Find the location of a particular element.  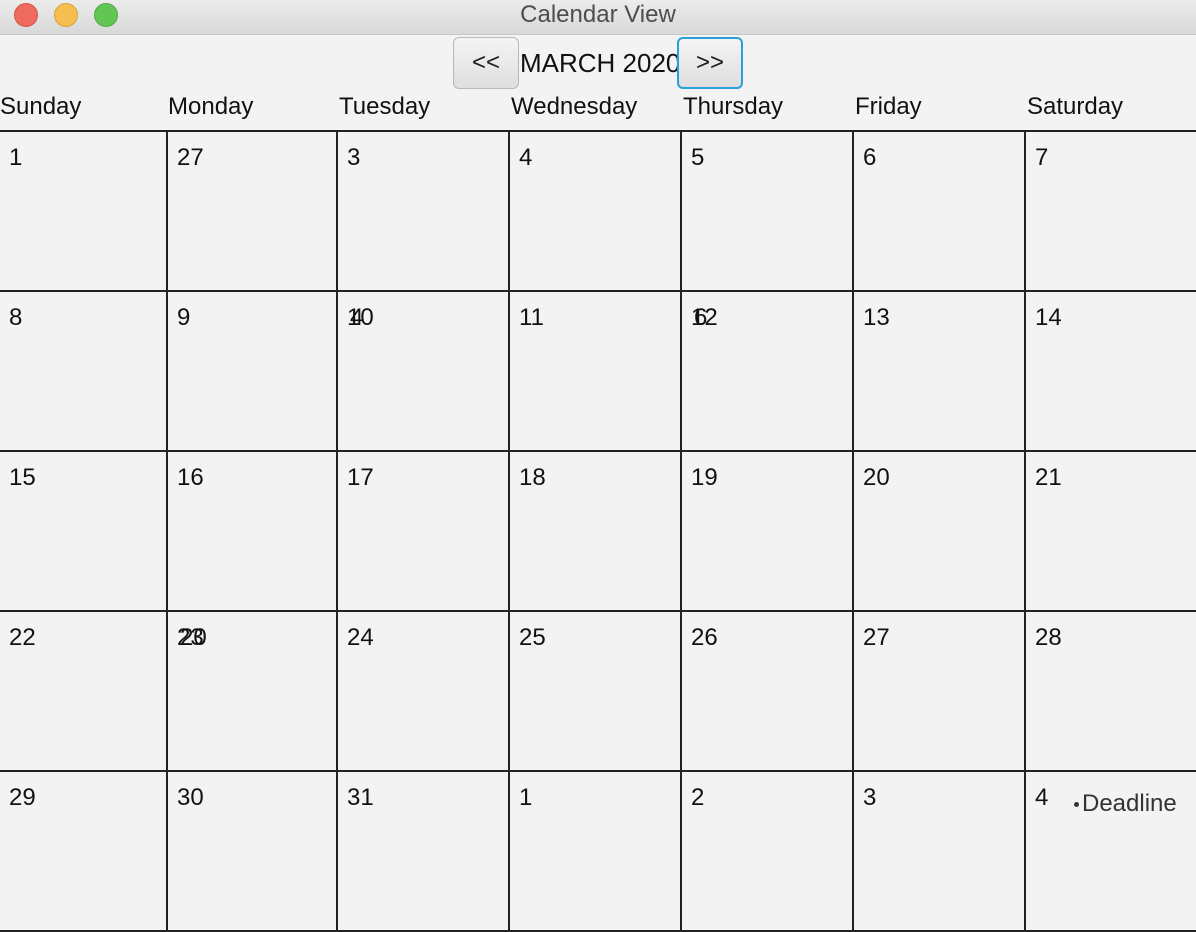

day-number: 11 is located at coordinates (531, 317).